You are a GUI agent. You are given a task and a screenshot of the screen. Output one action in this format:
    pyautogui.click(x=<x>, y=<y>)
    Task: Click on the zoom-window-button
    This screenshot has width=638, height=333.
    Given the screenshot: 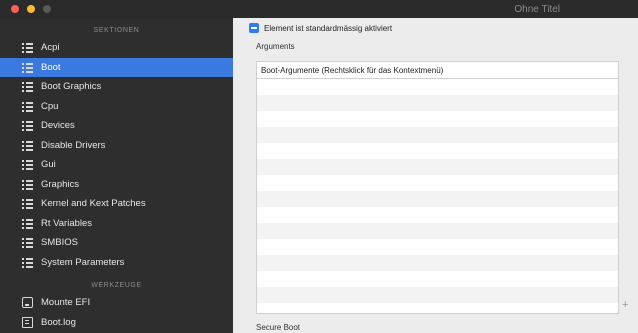 What is the action you would take?
    pyautogui.click(x=47, y=9)
    